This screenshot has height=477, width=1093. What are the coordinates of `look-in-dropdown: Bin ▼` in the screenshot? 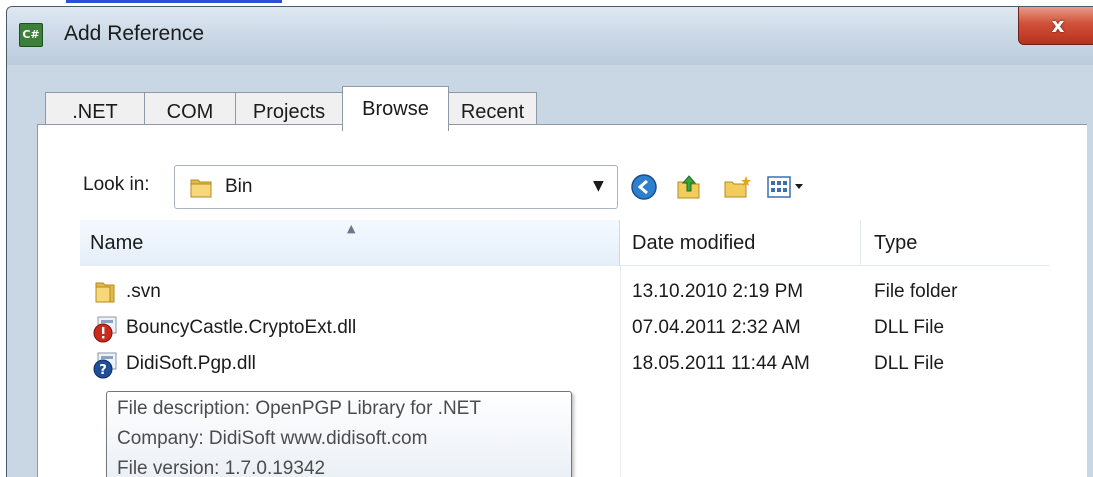 It's located at (396, 187).